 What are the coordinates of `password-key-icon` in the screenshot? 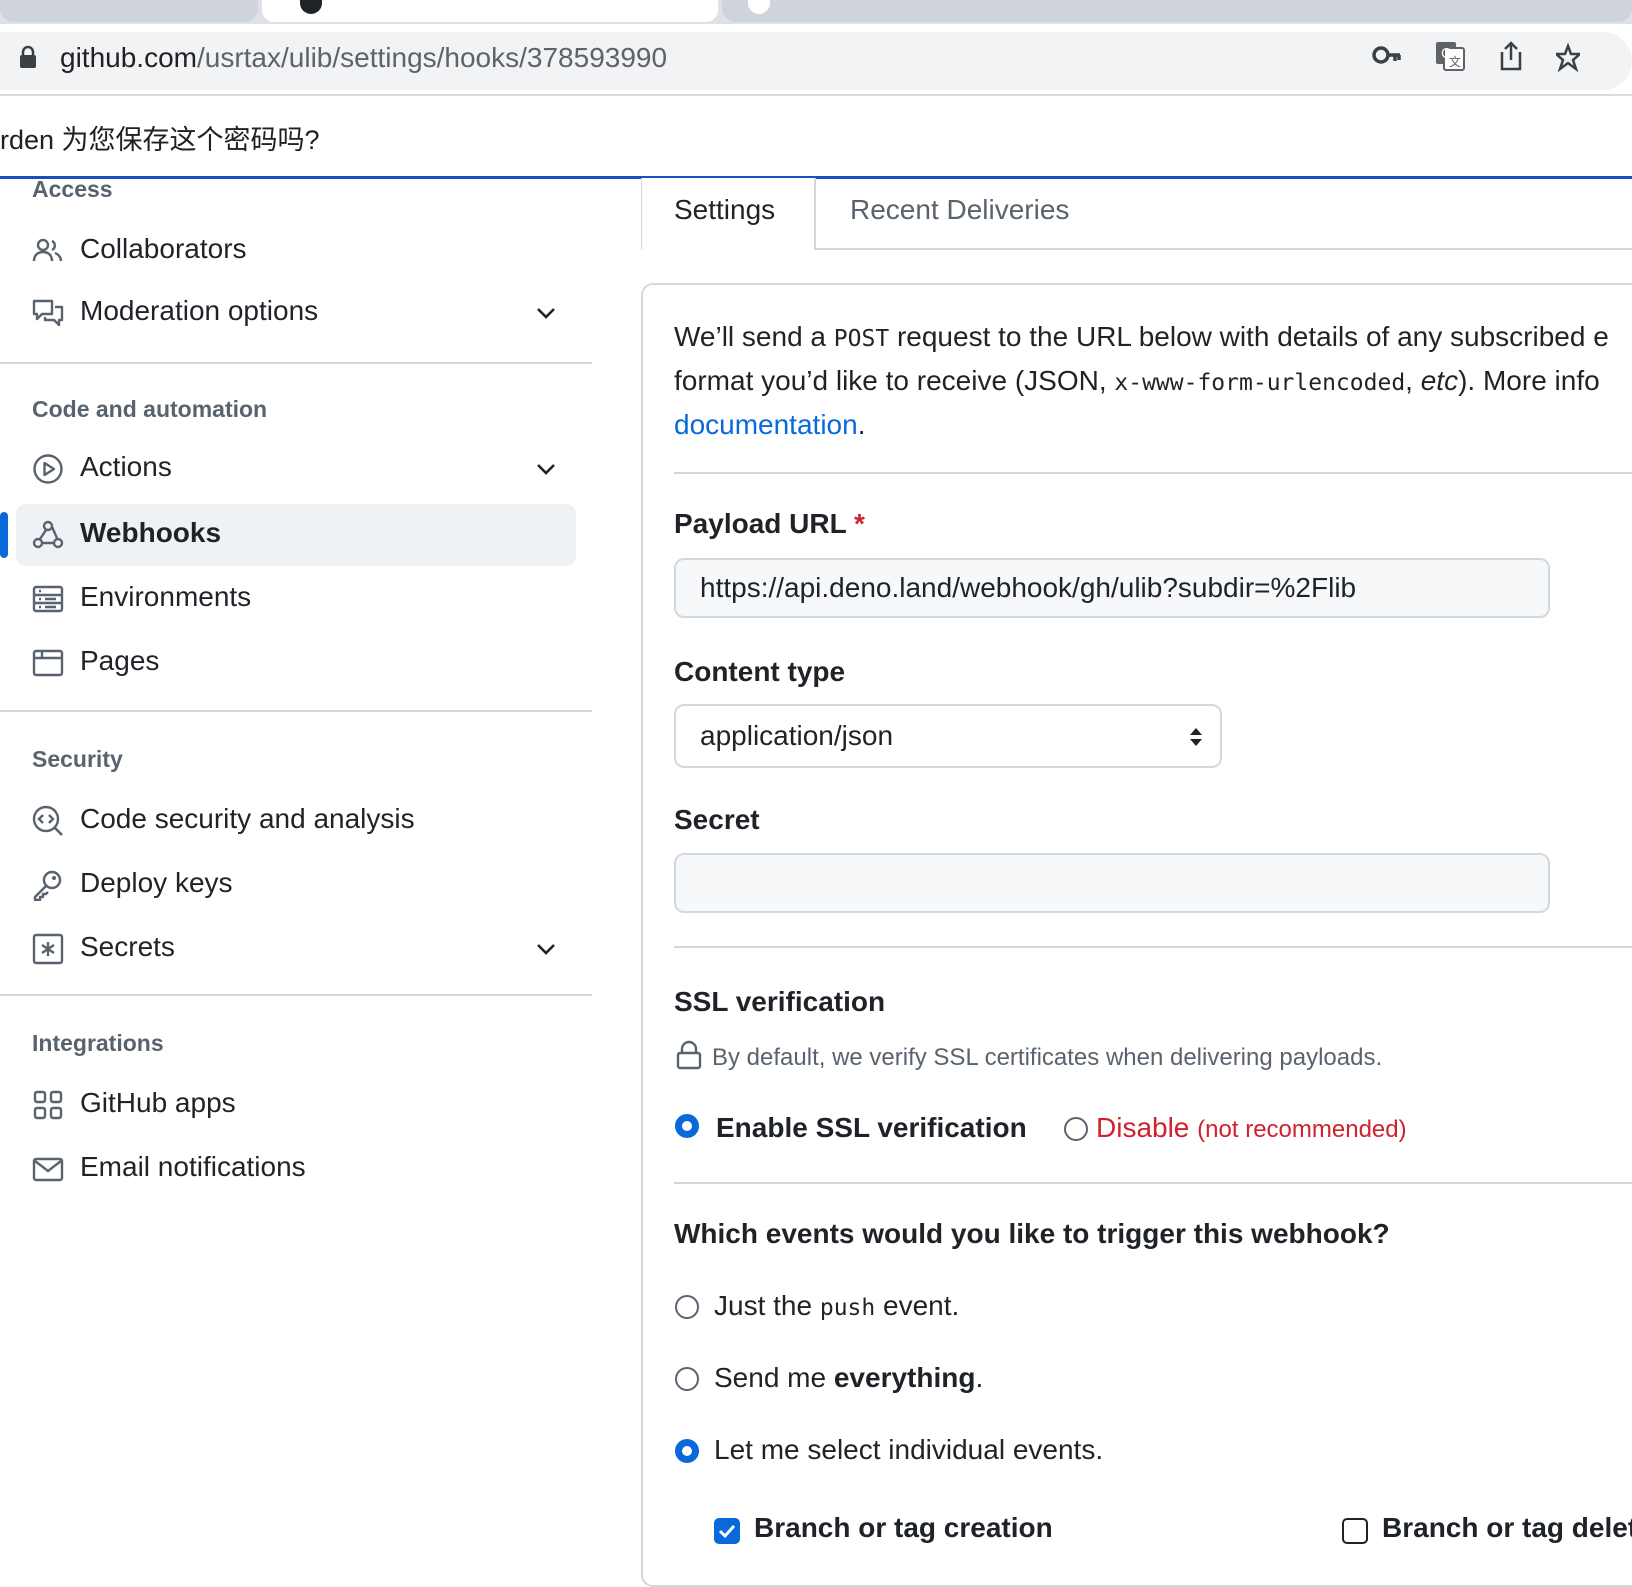 It's located at (1387, 57).